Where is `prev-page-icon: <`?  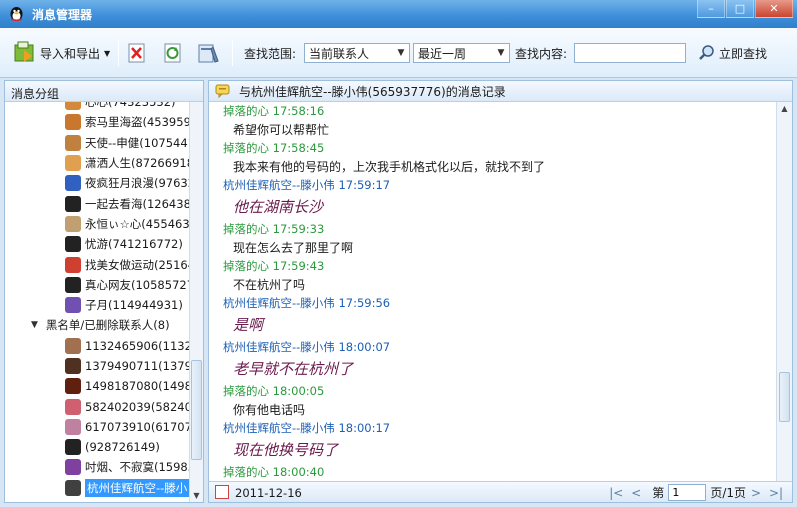
prev-page-icon: < is located at coordinates (636, 493).